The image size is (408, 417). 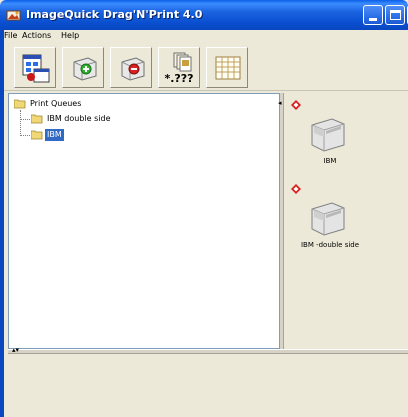 I want to click on maximize-button, so click(x=395, y=15).